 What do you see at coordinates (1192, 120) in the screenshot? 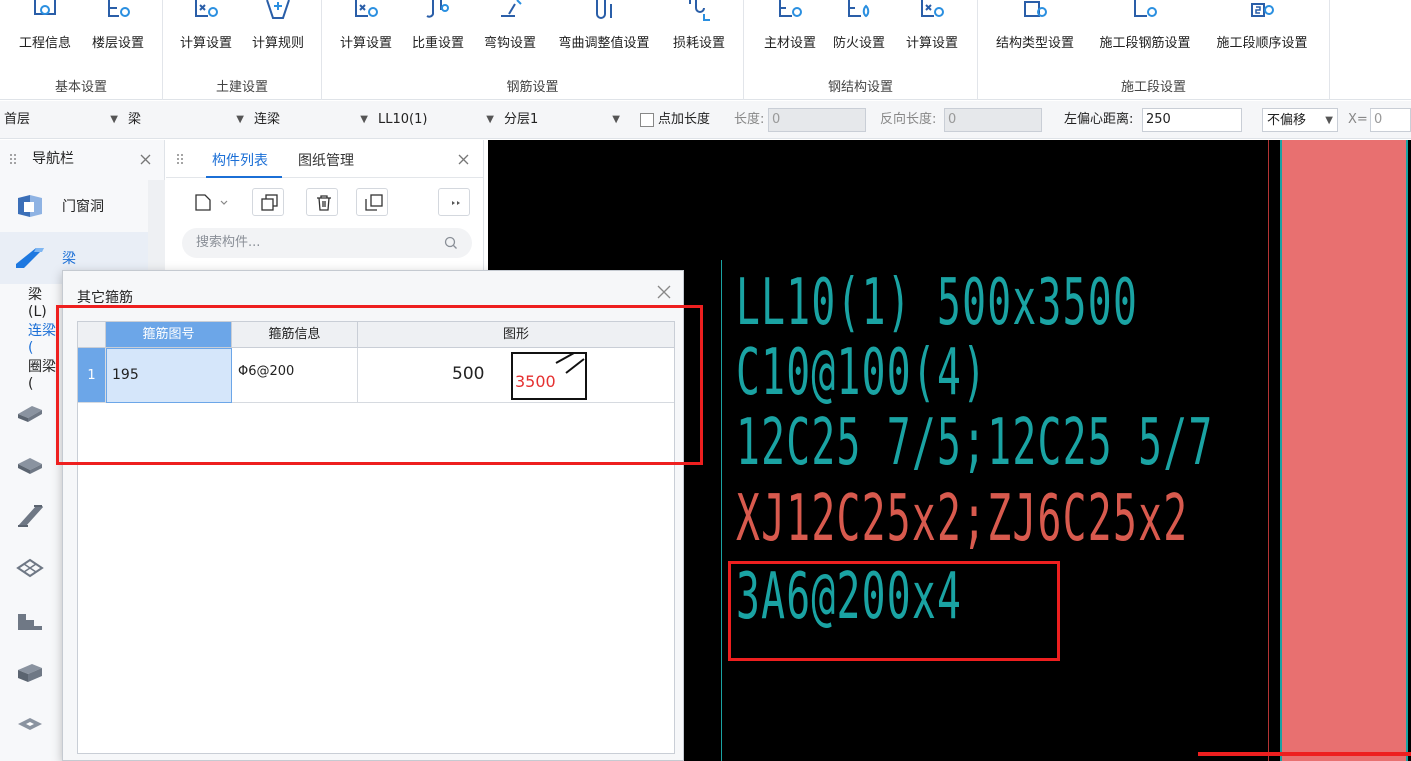
I see `offset-input: 250` at bounding box center [1192, 120].